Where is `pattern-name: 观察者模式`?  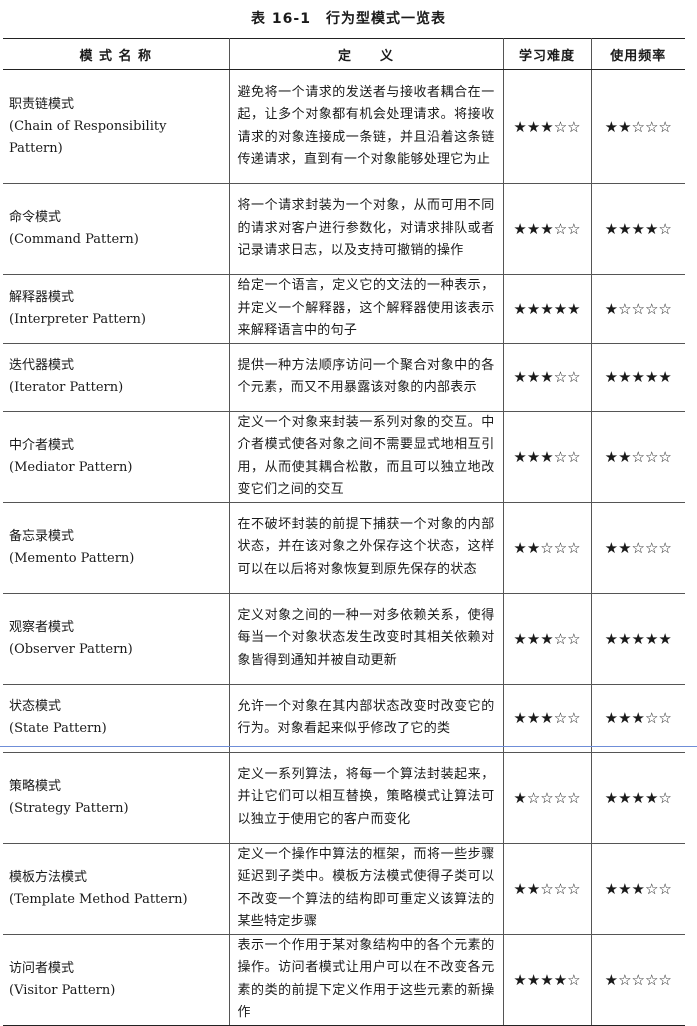 pattern-name: 观察者模式 is located at coordinates (42, 627).